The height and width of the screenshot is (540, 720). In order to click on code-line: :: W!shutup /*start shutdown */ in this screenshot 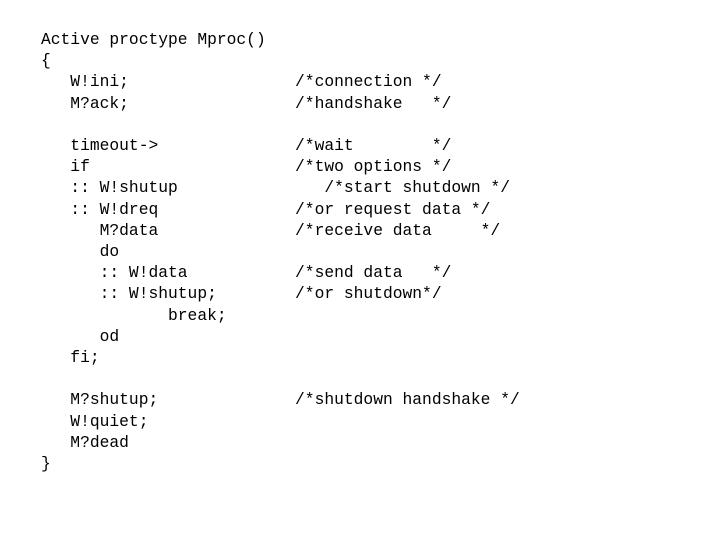, I will do `click(275, 188)`.